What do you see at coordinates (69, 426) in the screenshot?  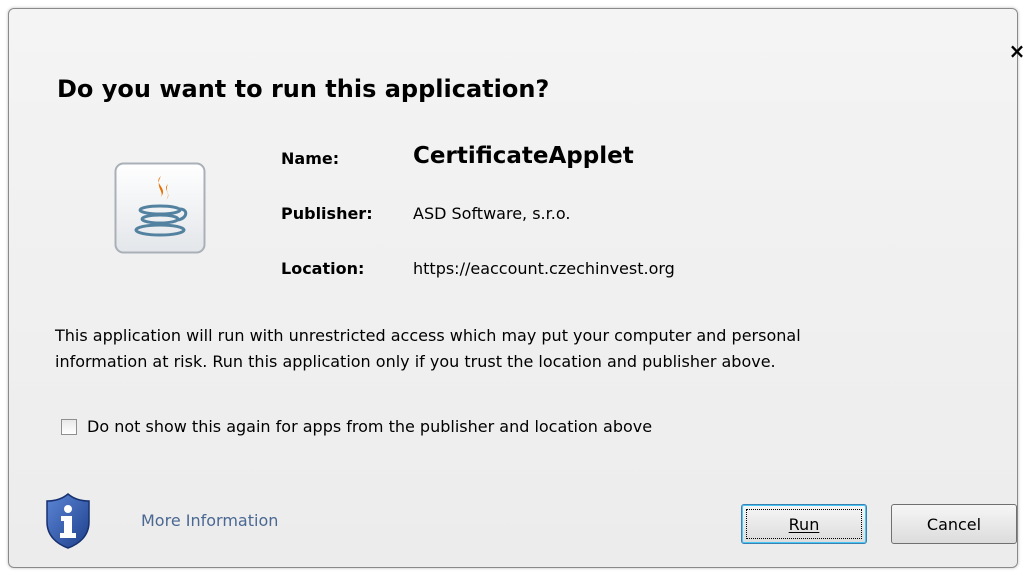 I see `do-not-show-again-checkbox` at bounding box center [69, 426].